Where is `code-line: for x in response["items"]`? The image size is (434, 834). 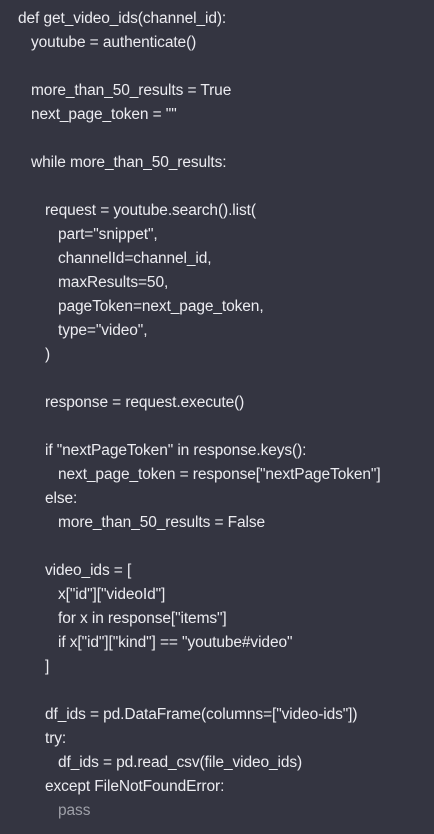
code-line: for x in response["items"] is located at coordinates (142, 618).